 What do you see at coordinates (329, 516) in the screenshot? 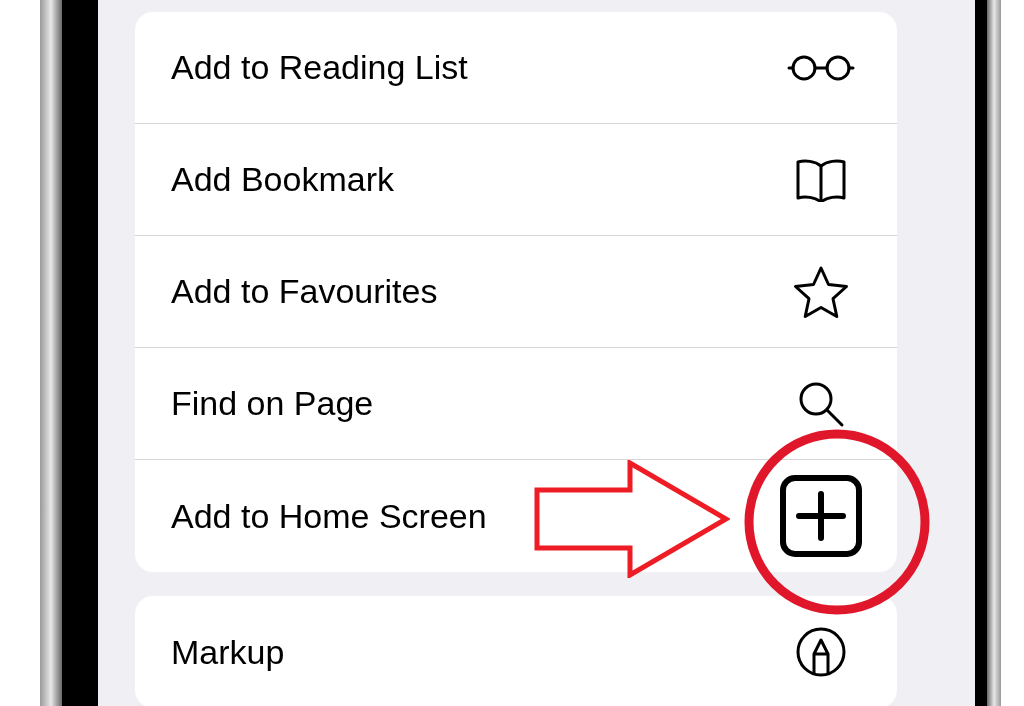
I see `menu-item-label: Add to Home Screen` at bounding box center [329, 516].